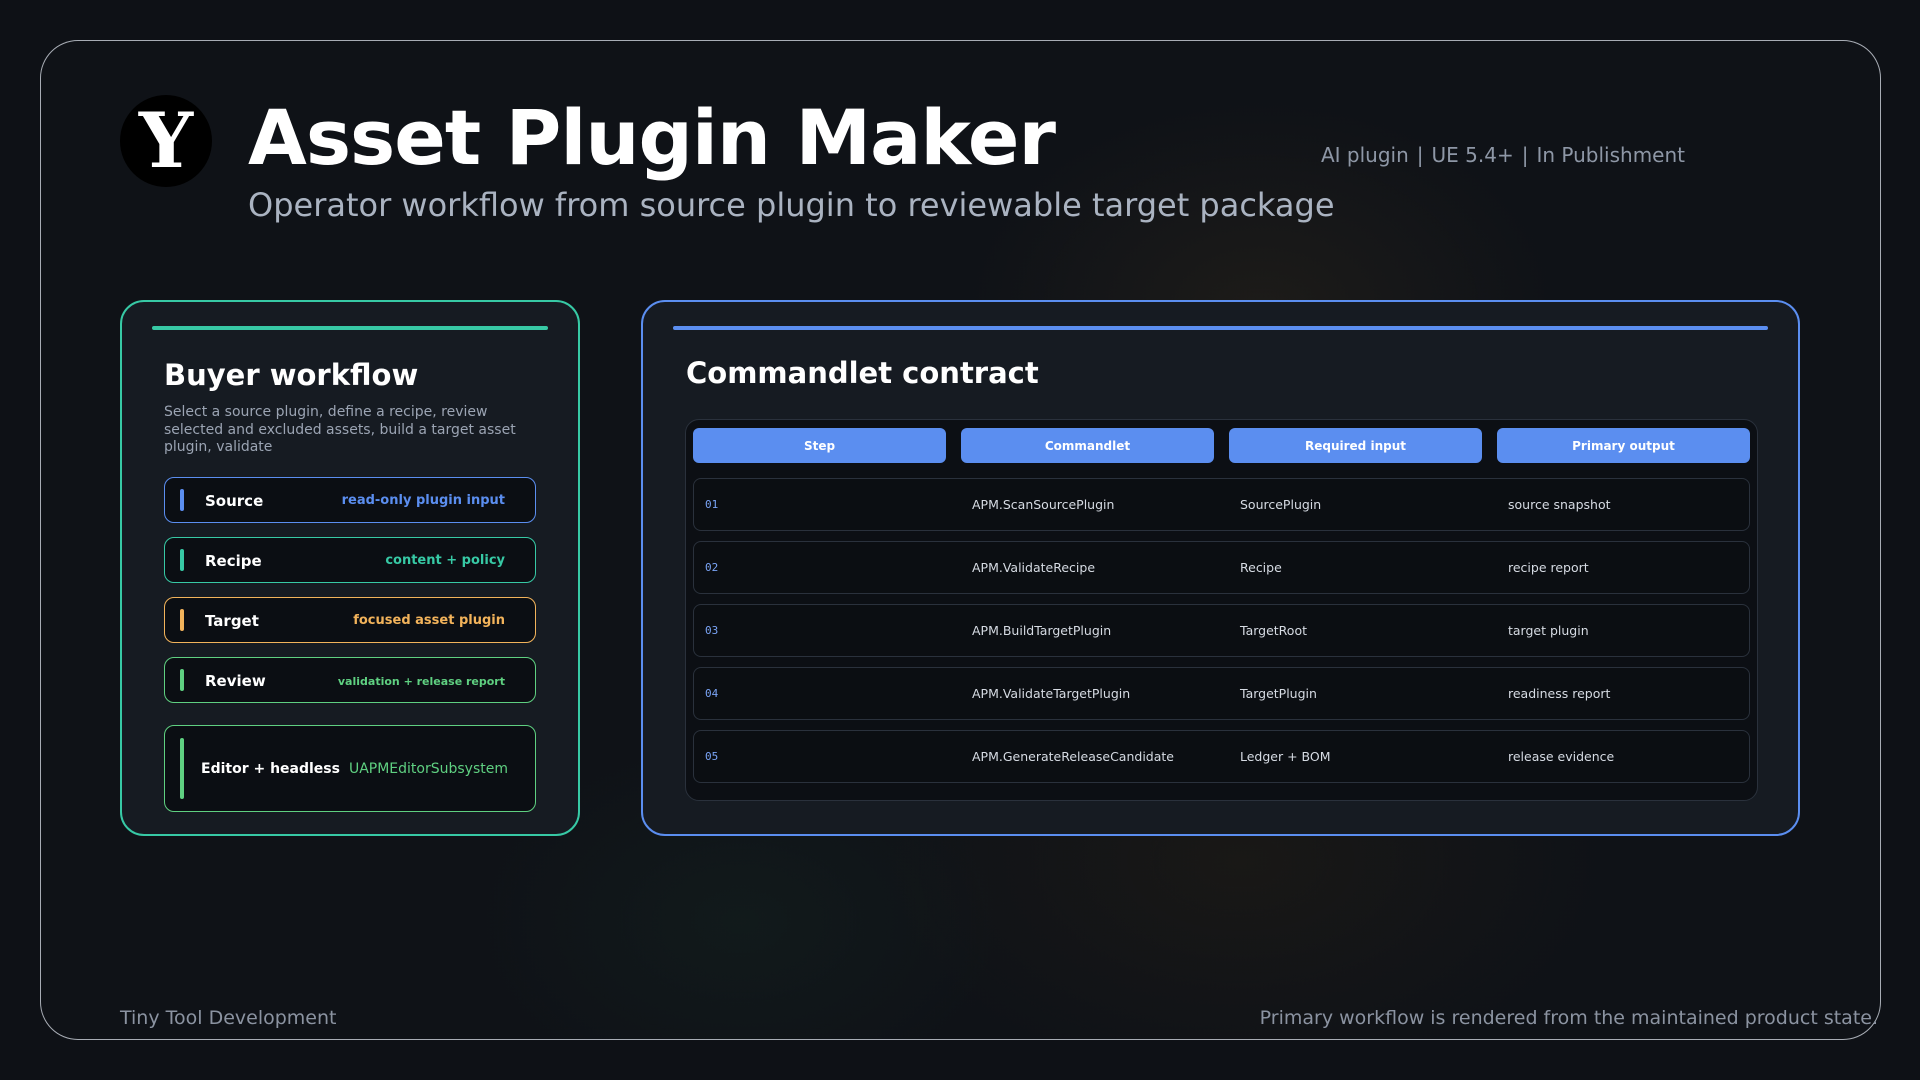 The height and width of the screenshot is (1080, 1920). Describe the element at coordinates (228, 1018) in the screenshot. I see `footer-brand: Tiny Tool Development` at that location.